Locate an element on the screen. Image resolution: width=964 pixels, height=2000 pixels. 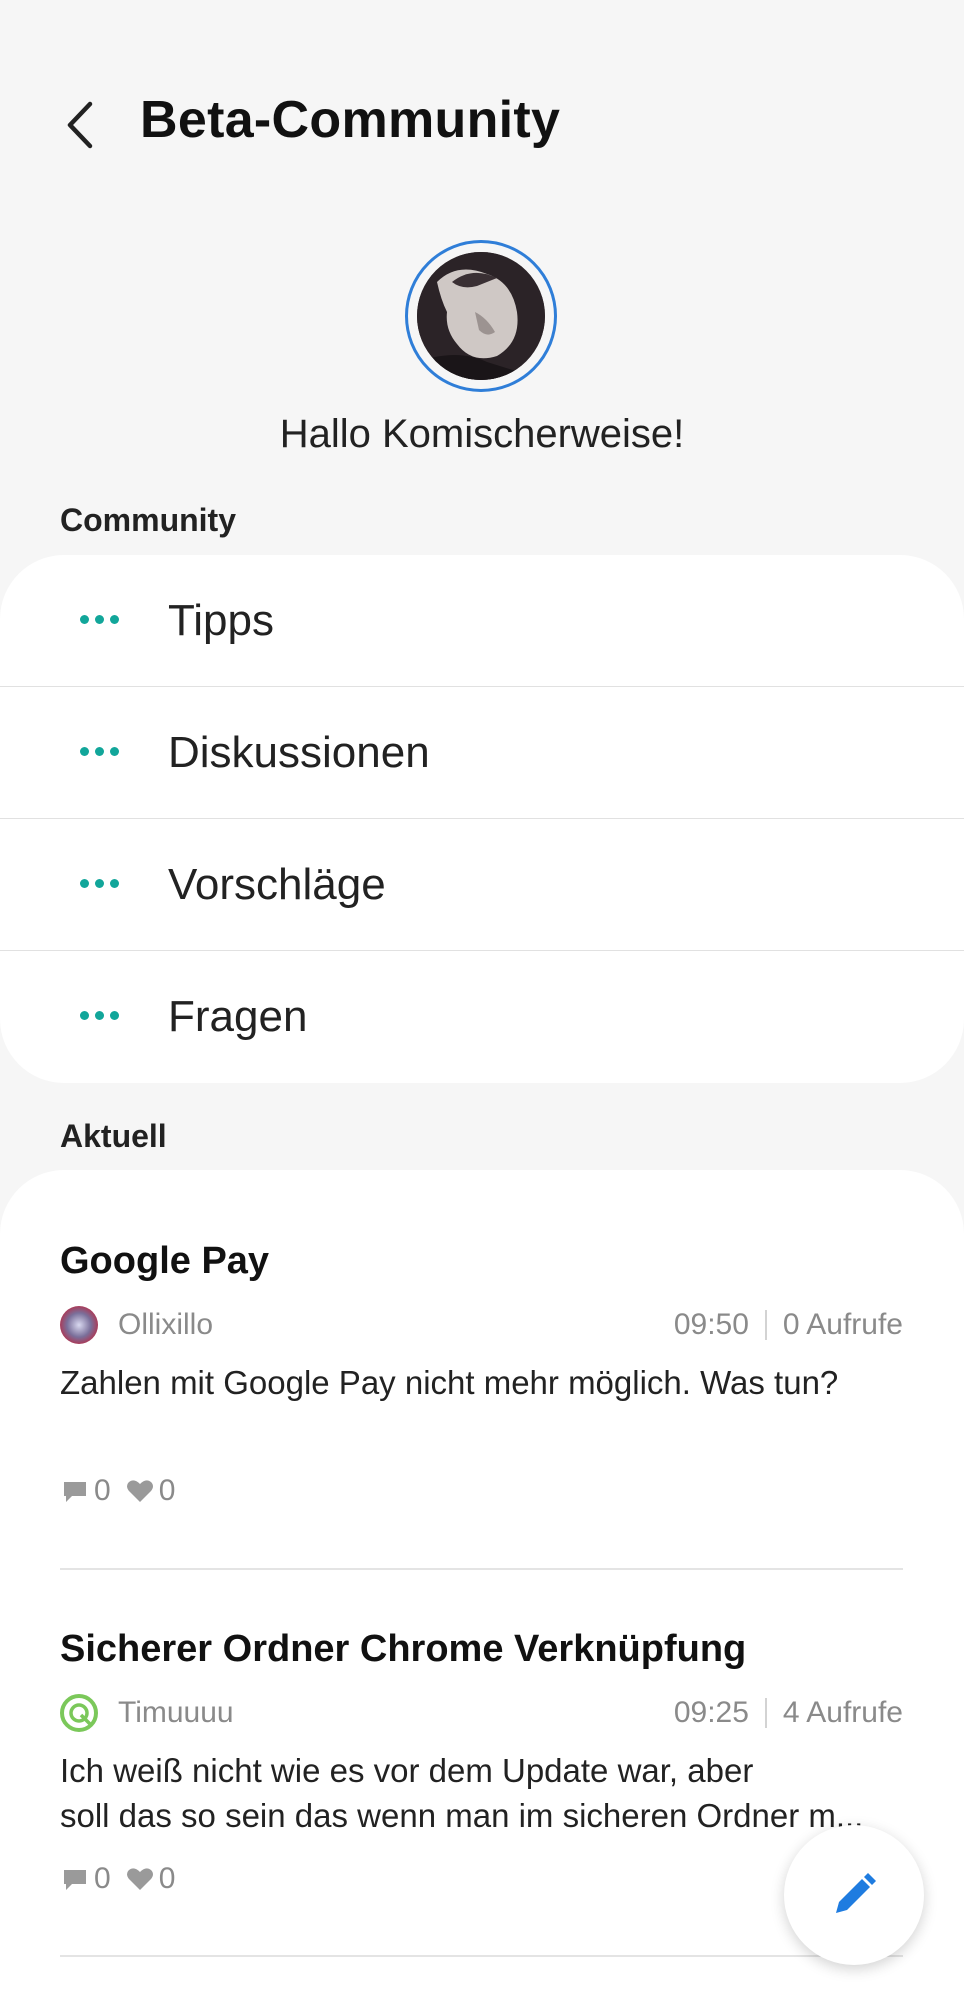
back-button is located at coordinates (80, 125).